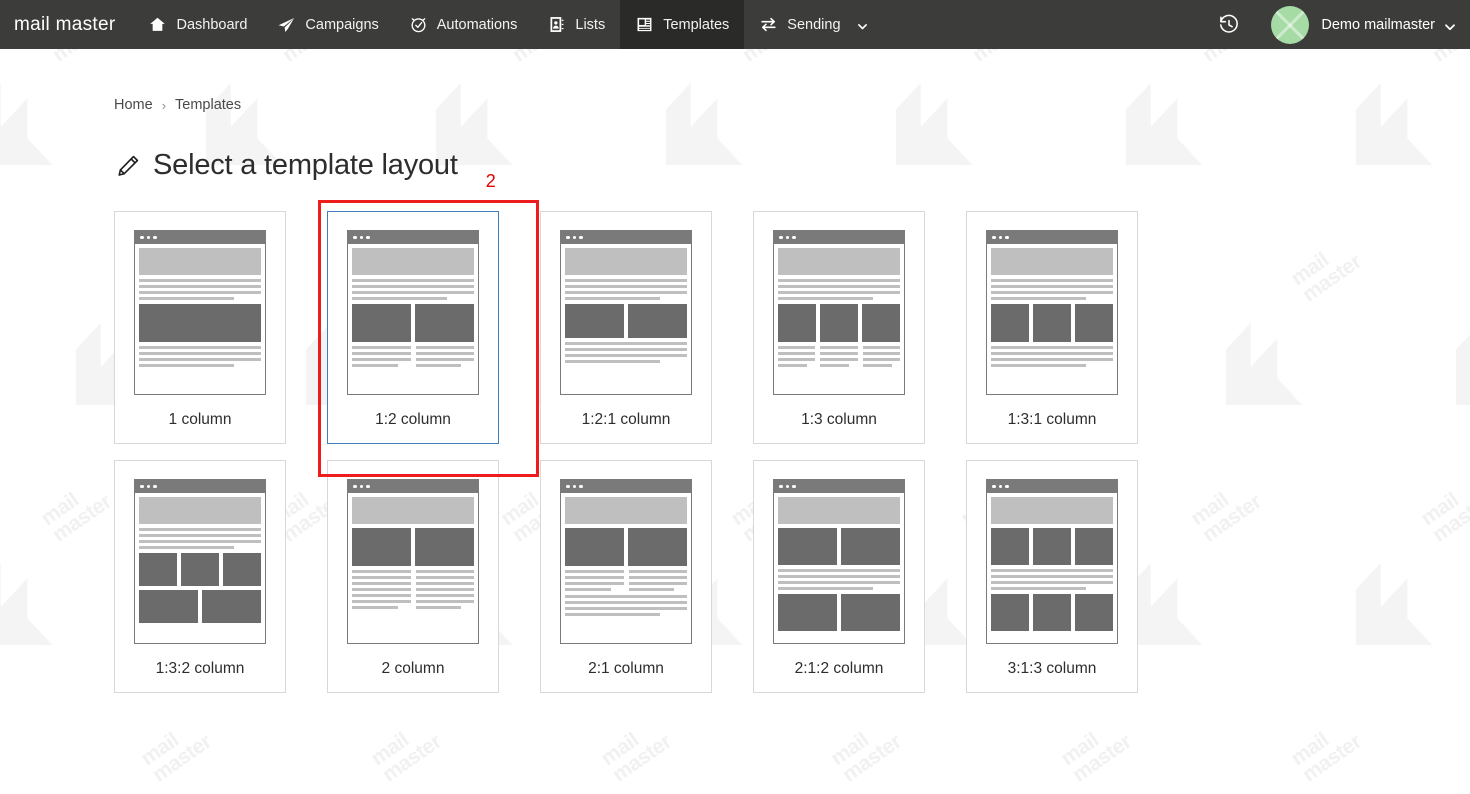 This screenshot has width=1470, height=794. I want to click on nav-item-sending: Sending, so click(812, 24).